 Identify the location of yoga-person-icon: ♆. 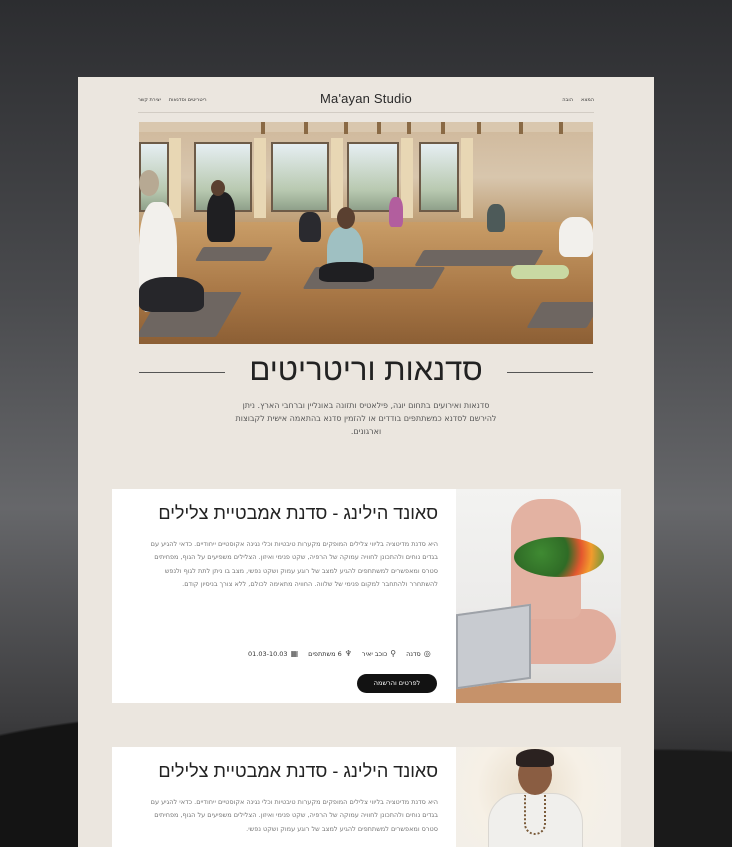
(348, 653).